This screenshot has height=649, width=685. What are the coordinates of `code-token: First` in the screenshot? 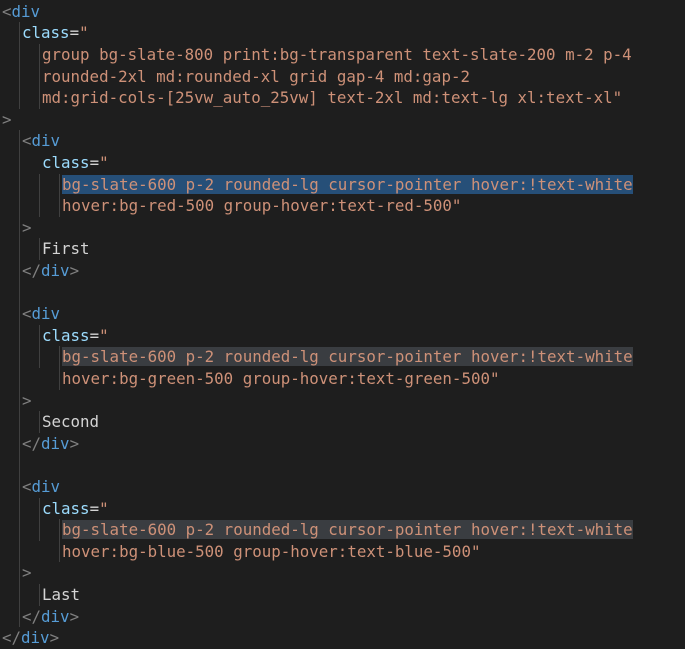 It's located at (66, 249).